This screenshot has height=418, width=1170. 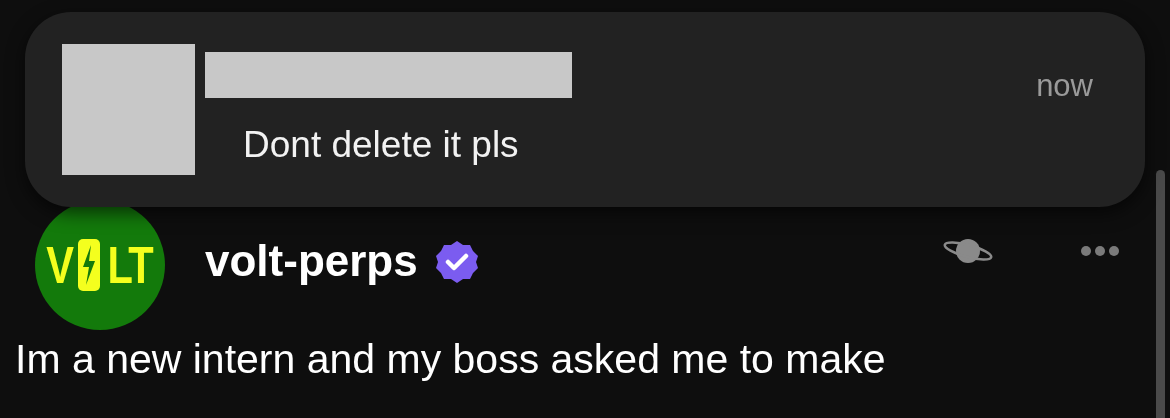 What do you see at coordinates (59, 265) in the screenshot?
I see `logo-letter: V` at bounding box center [59, 265].